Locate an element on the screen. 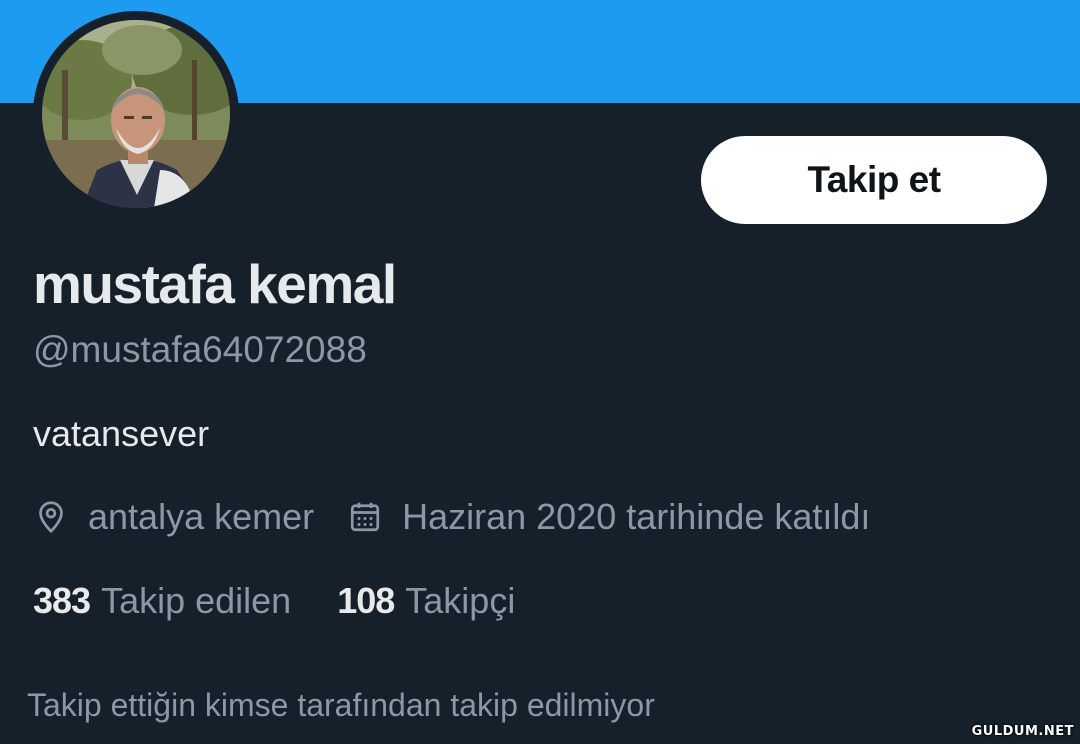 Image resolution: width=1080 pixels, height=744 pixels. join-date: Haziran 2020 tarihinde katıldı is located at coordinates (608, 517).